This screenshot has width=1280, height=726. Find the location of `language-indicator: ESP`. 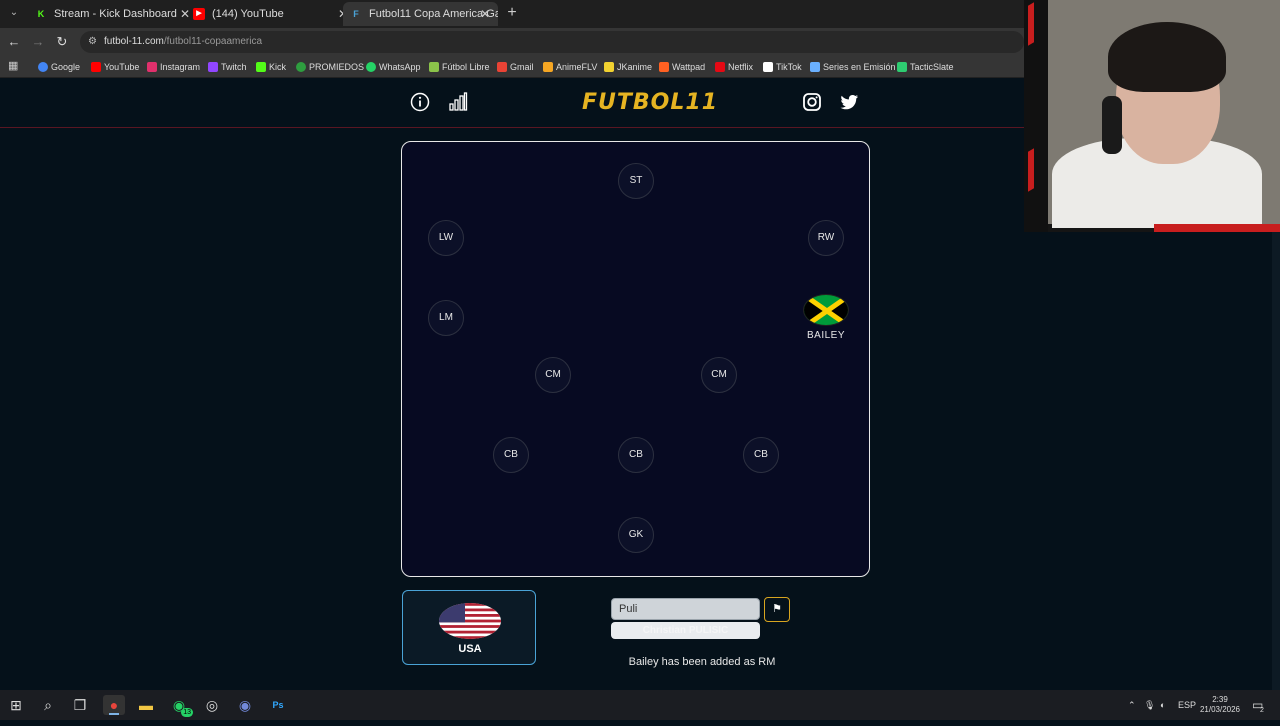

language-indicator: ESP is located at coordinates (1187, 705).